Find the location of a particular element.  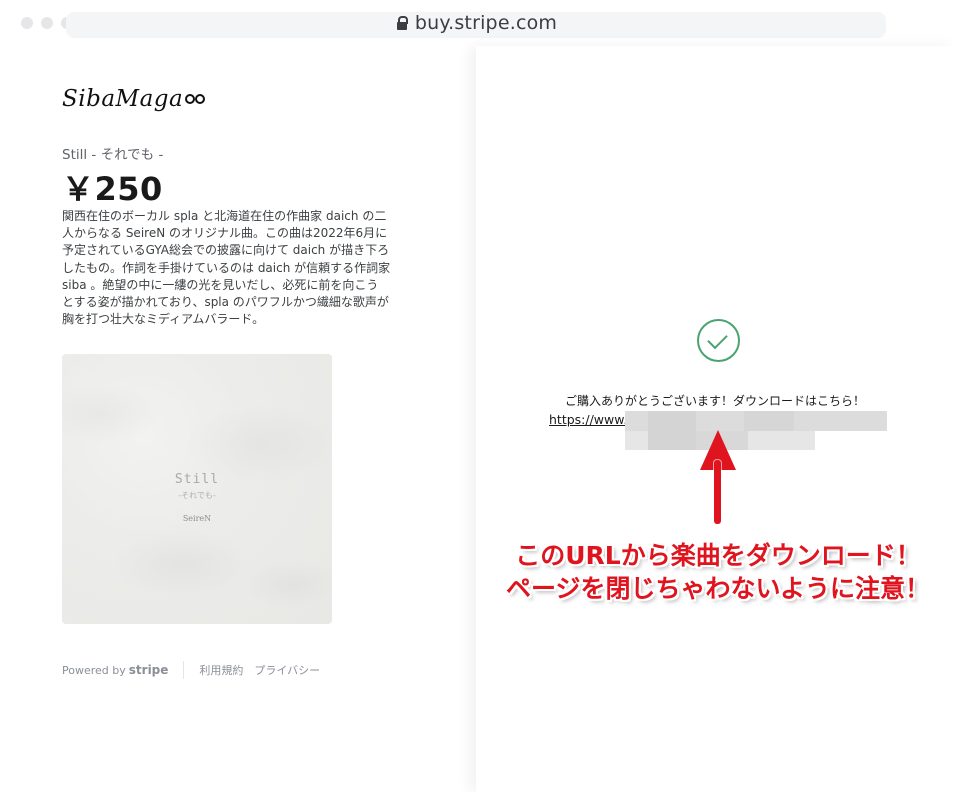

checkout-footer: Powered by stripe 利用規約 プライバシー is located at coordinates (196, 670).